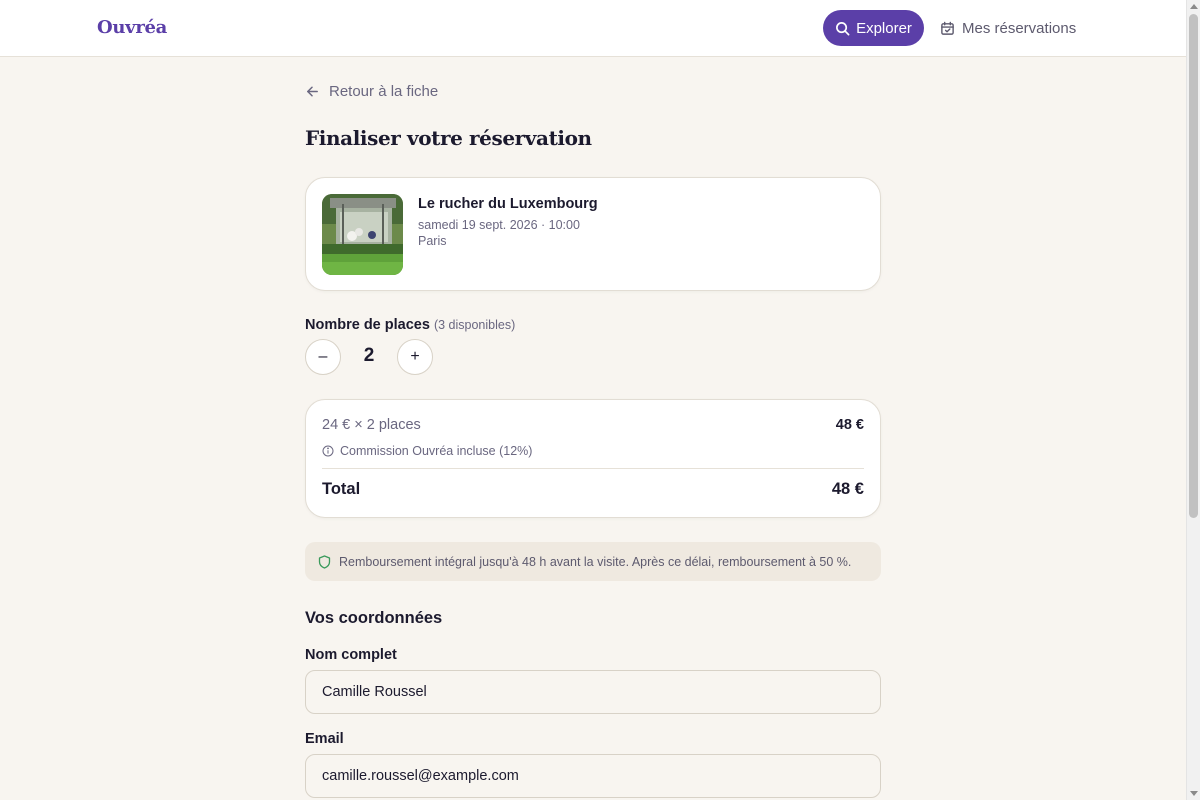 The image size is (1200, 800). What do you see at coordinates (593, 468) in the screenshot?
I see `price-divider` at bounding box center [593, 468].